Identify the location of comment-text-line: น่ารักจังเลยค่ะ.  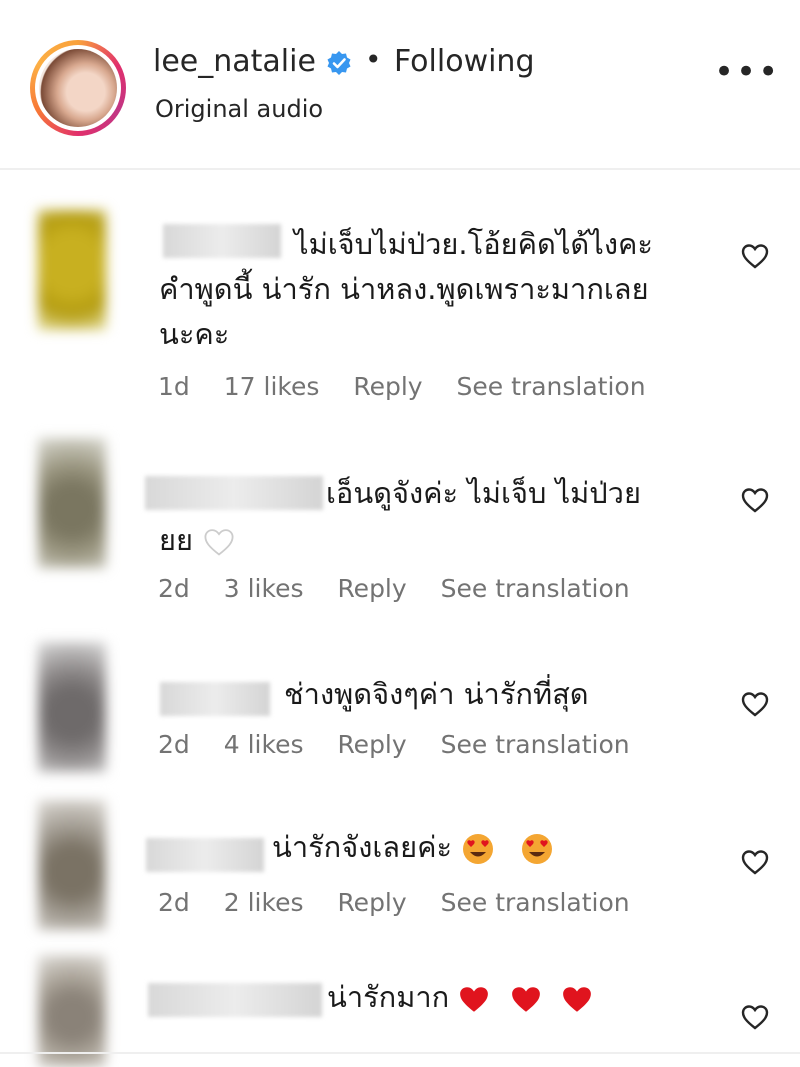
(362, 847).